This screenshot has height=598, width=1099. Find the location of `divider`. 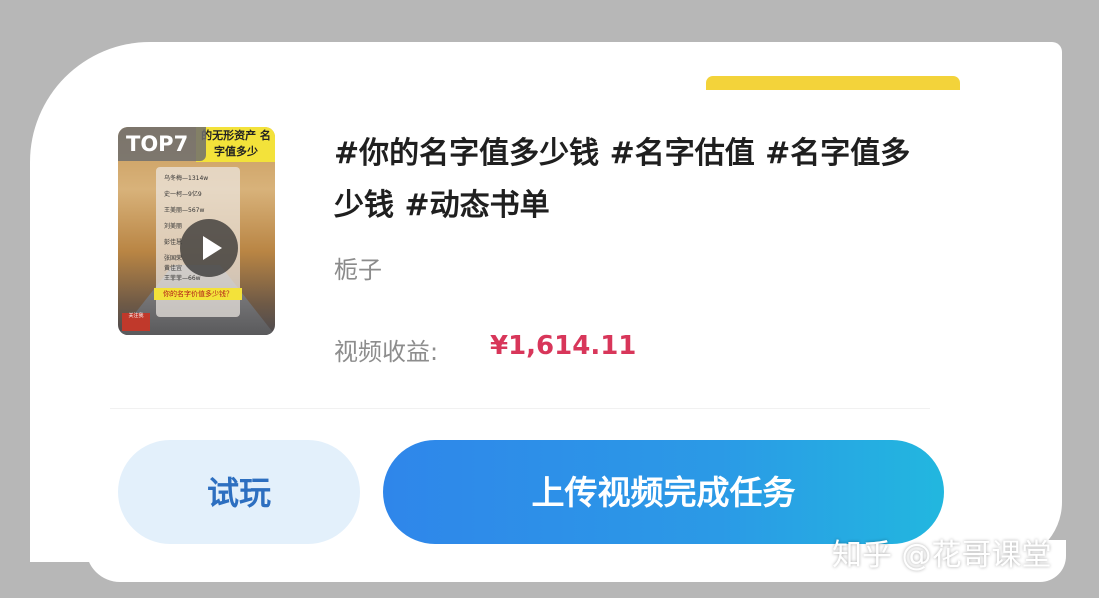

divider is located at coordinates (520, 408).